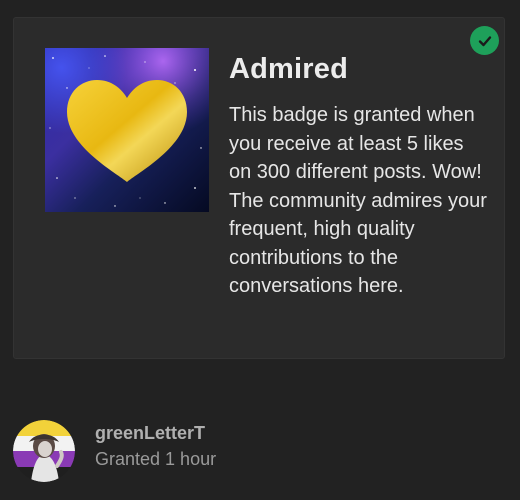 This screenshot has width=520, height=500. Describe the element at coordinates (484, 40) in the screenshot. I see `granted-check-icon` at that location.